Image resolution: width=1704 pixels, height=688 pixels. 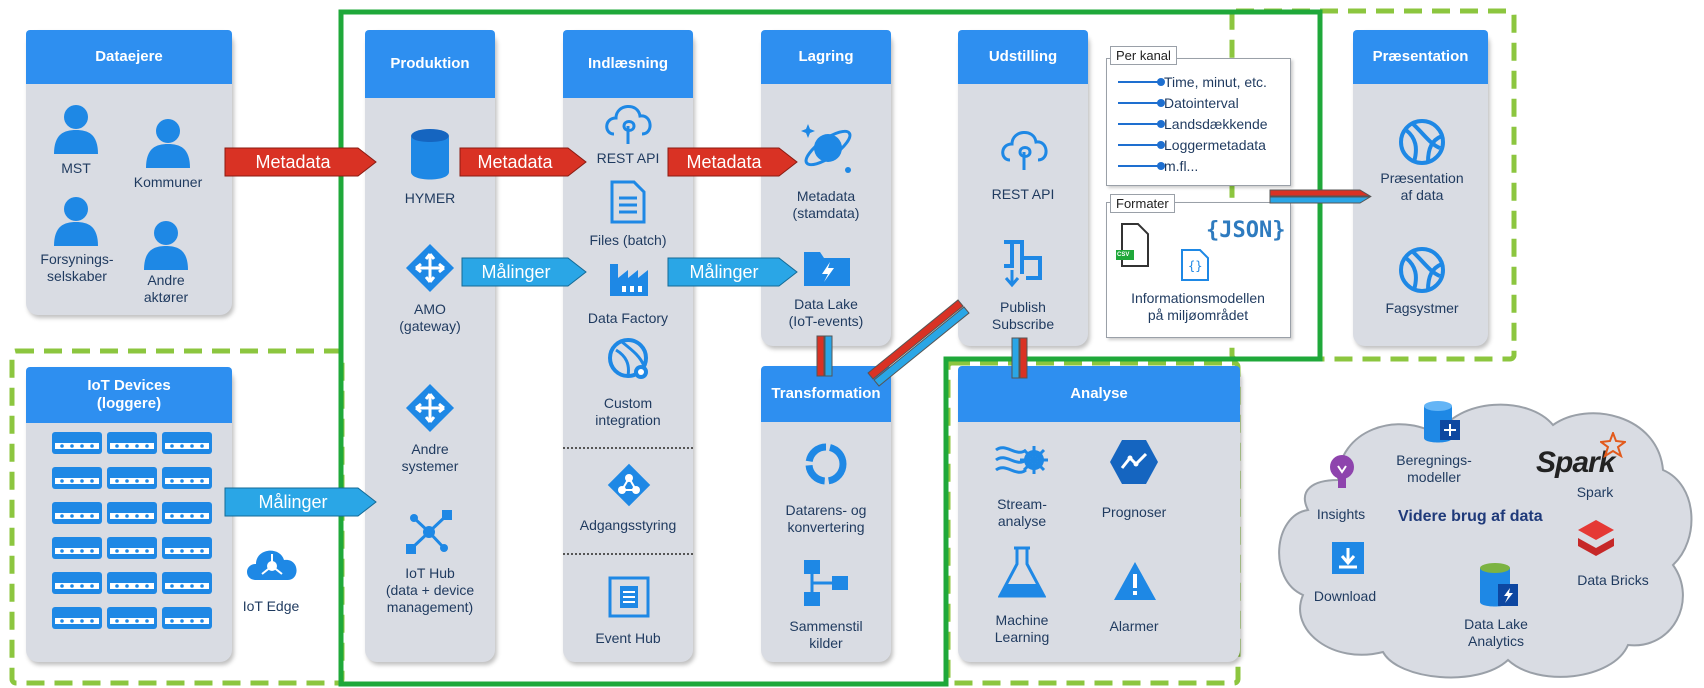 I want to click on spark-star-icon, so click(x=1613, y=445).